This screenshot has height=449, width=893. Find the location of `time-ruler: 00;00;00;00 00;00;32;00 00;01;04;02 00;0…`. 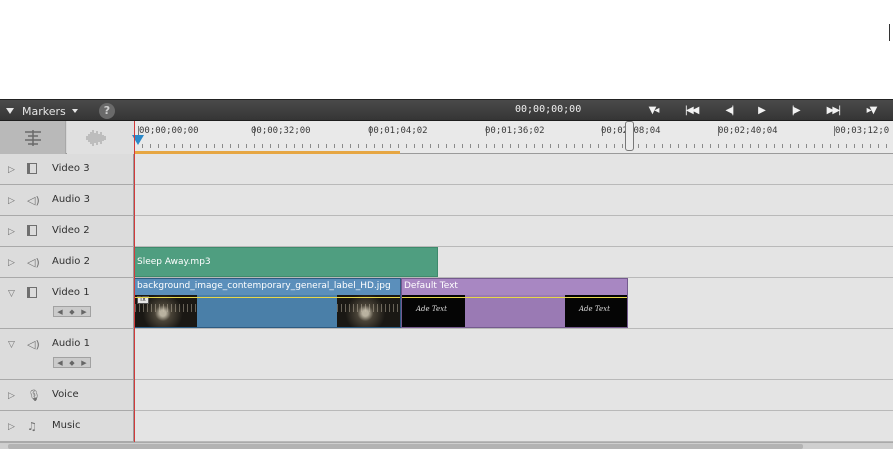

time-ruler: 00;00;00;00 00;00;32;00 00;01;04;02 00;0… is located at coordinates (512, 137).